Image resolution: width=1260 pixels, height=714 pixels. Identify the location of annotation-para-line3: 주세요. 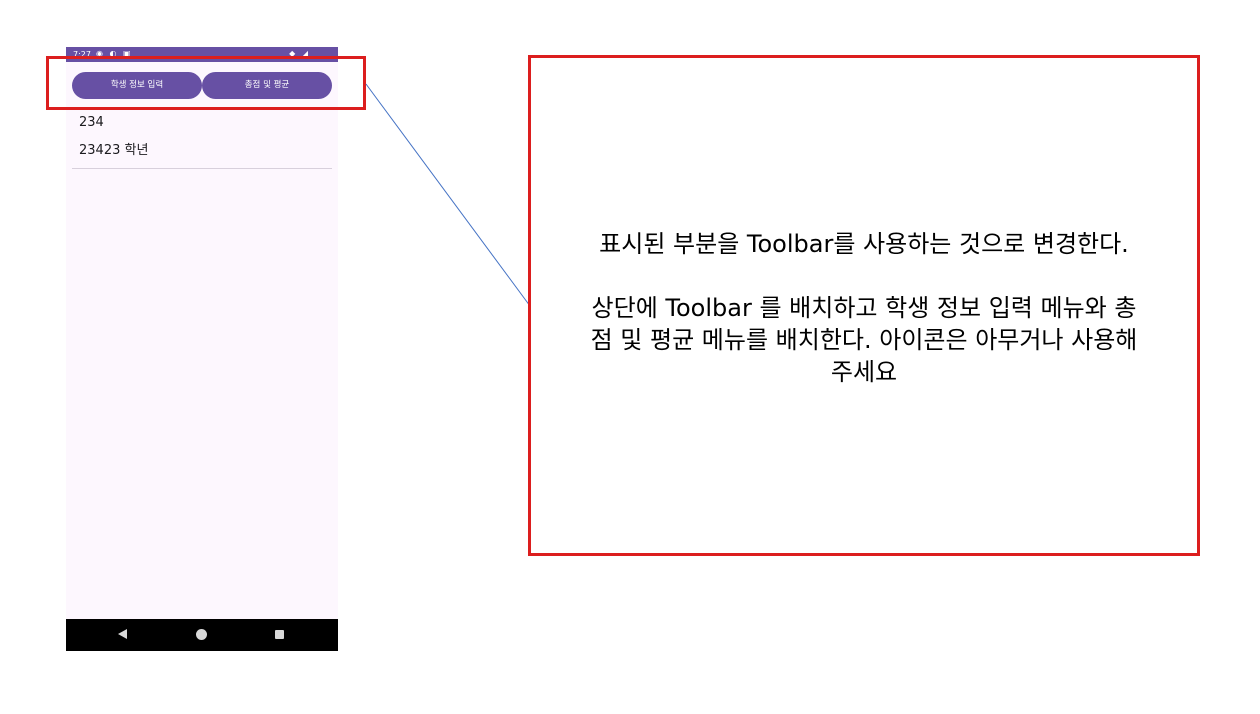
(864, 372).